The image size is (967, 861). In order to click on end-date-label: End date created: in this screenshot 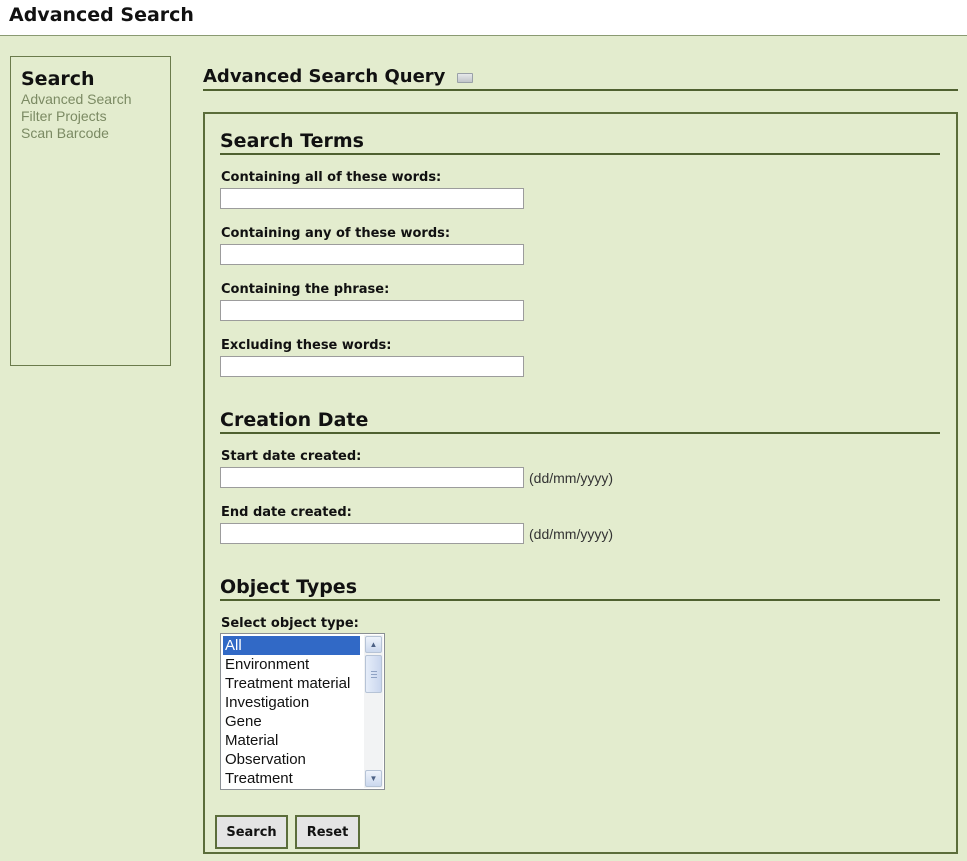, I will do `click(286, 512)`.